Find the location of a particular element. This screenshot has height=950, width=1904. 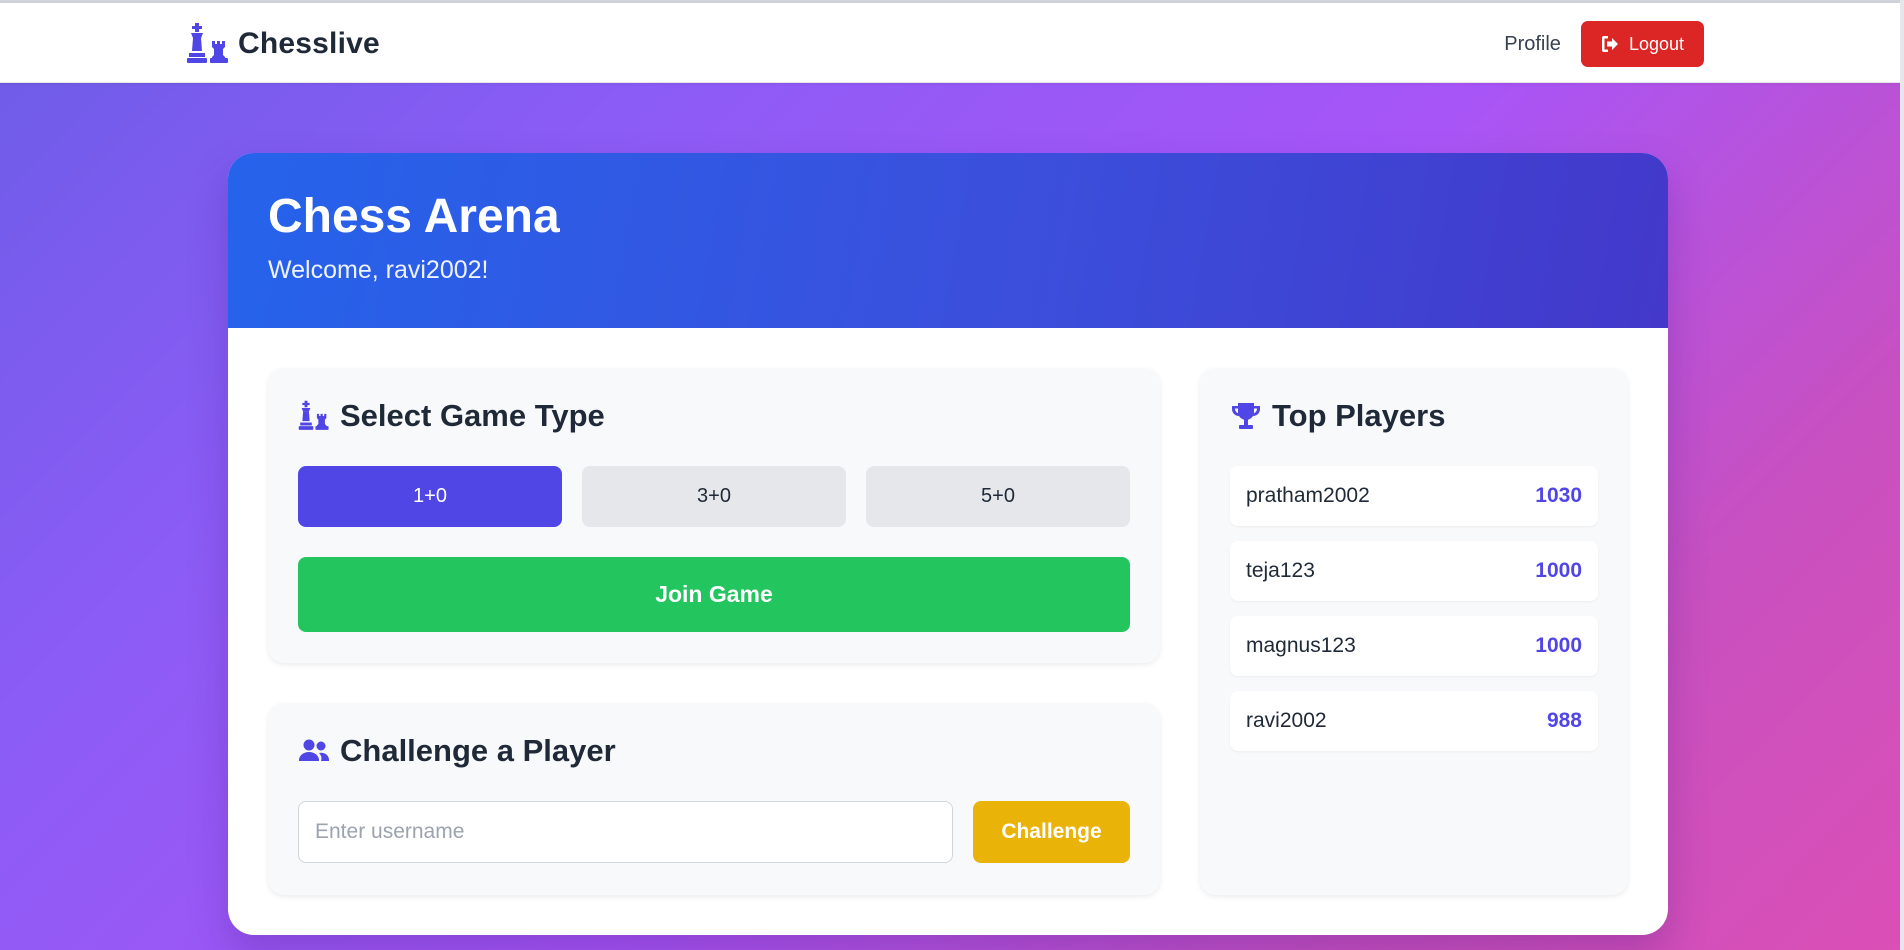

brand-name: Chesslive is located at coordinates (309, 43).